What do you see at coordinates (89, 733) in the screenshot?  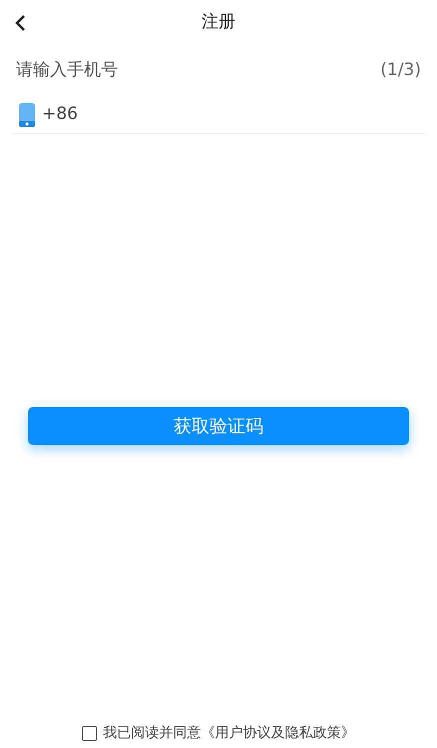 I see `agreement-checkbox` at bounding box center [89, 733].